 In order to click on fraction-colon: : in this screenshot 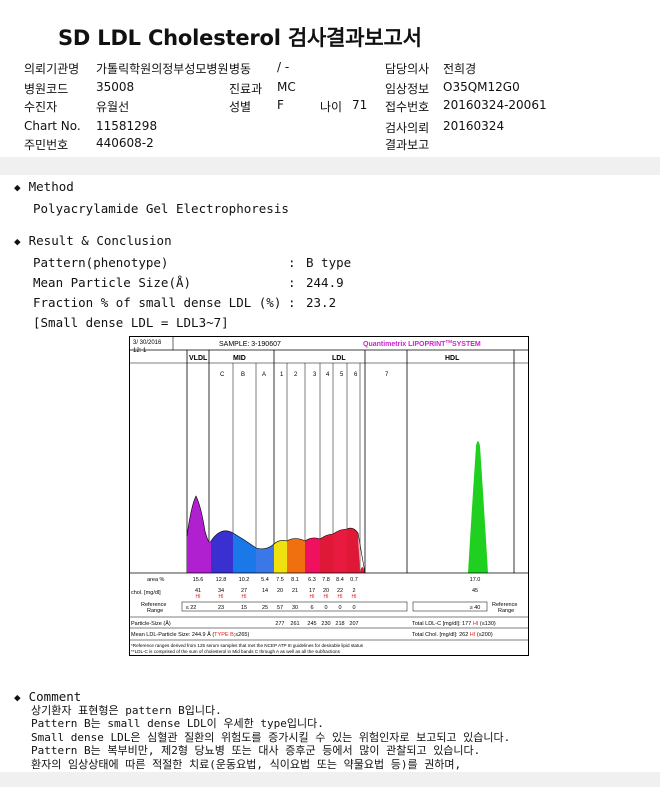, I will do `click(292, 302)`.